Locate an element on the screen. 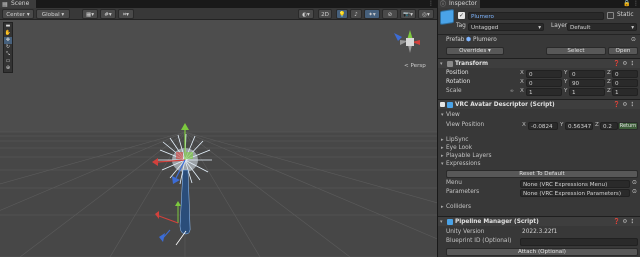 The width and height of the screenshot is (640, 257). inspector-kebab-menu-icon: ⋮ is located at coordinates (636, 4).